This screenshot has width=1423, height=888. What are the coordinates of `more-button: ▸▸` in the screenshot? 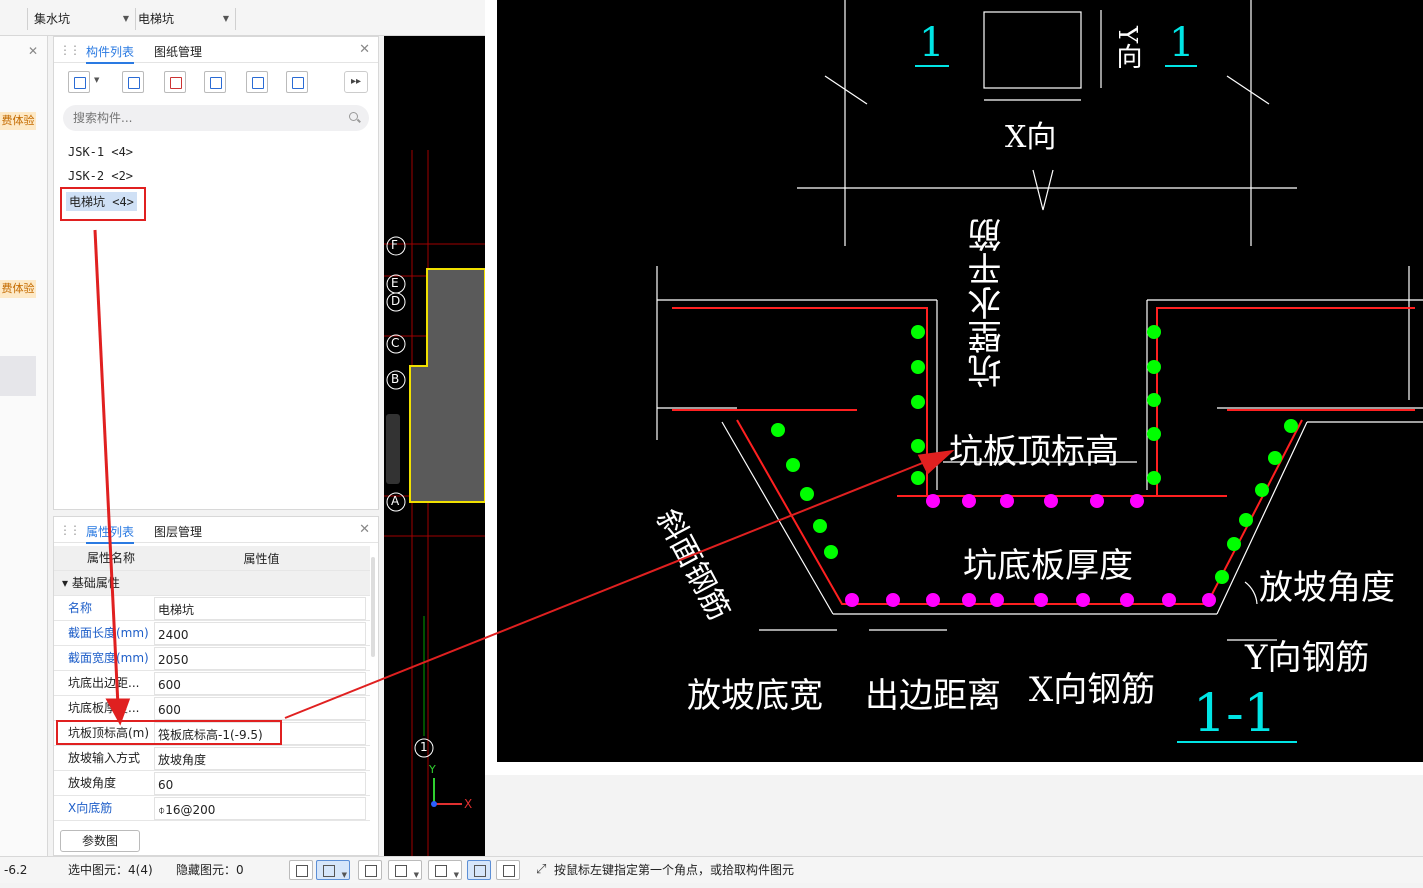 It's located at (356, 82).